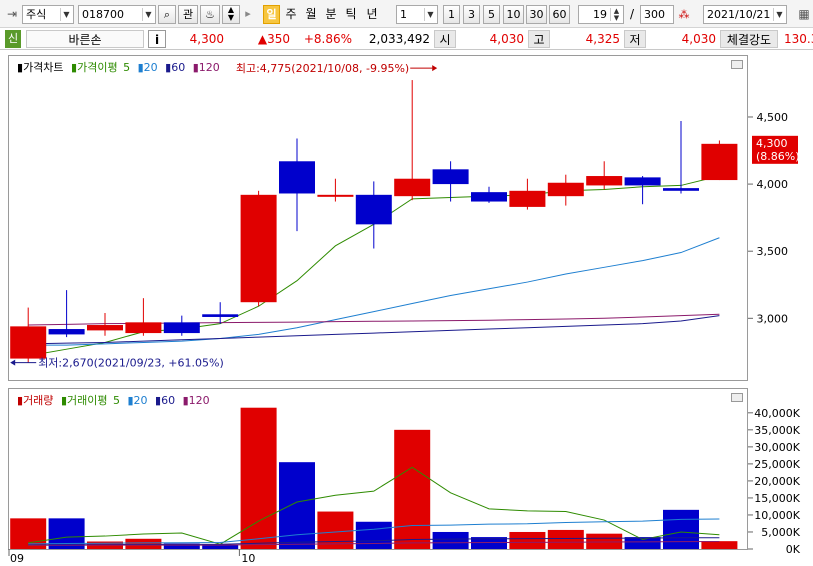 This screenshot has height=566, width=813. I want to click on volume-ma-label: ▮거래이평 5, so click(90, 400).